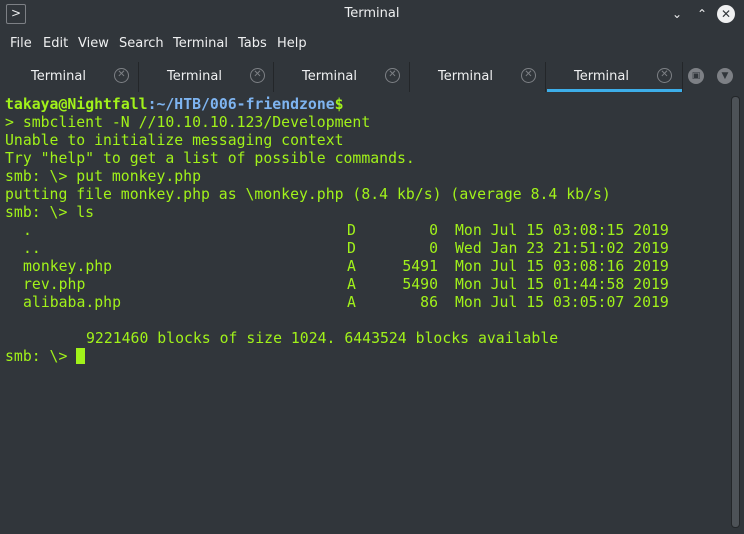 This screenshot has width=744, height=534. Describe the element at coordinates (562, 230) in the screenshot. I see `file-date: Mon Jul 15 03:08:15 2019` at that location.